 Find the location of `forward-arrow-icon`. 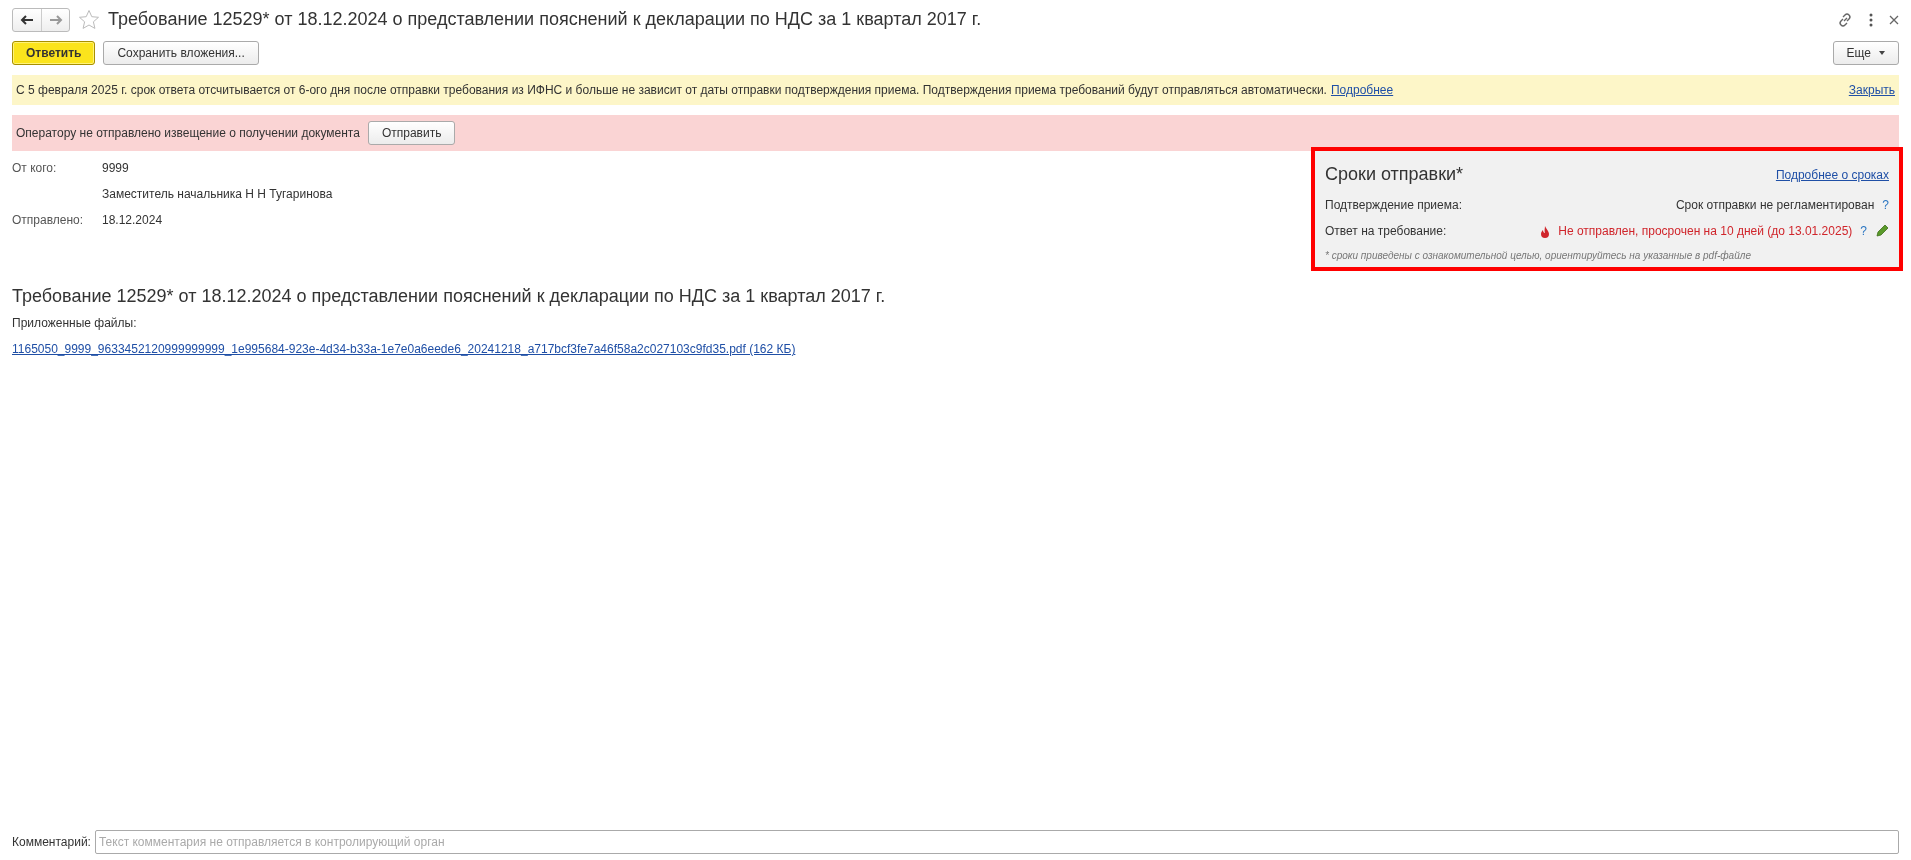

forward-arrow-icon is located at coordinates (55, 19).